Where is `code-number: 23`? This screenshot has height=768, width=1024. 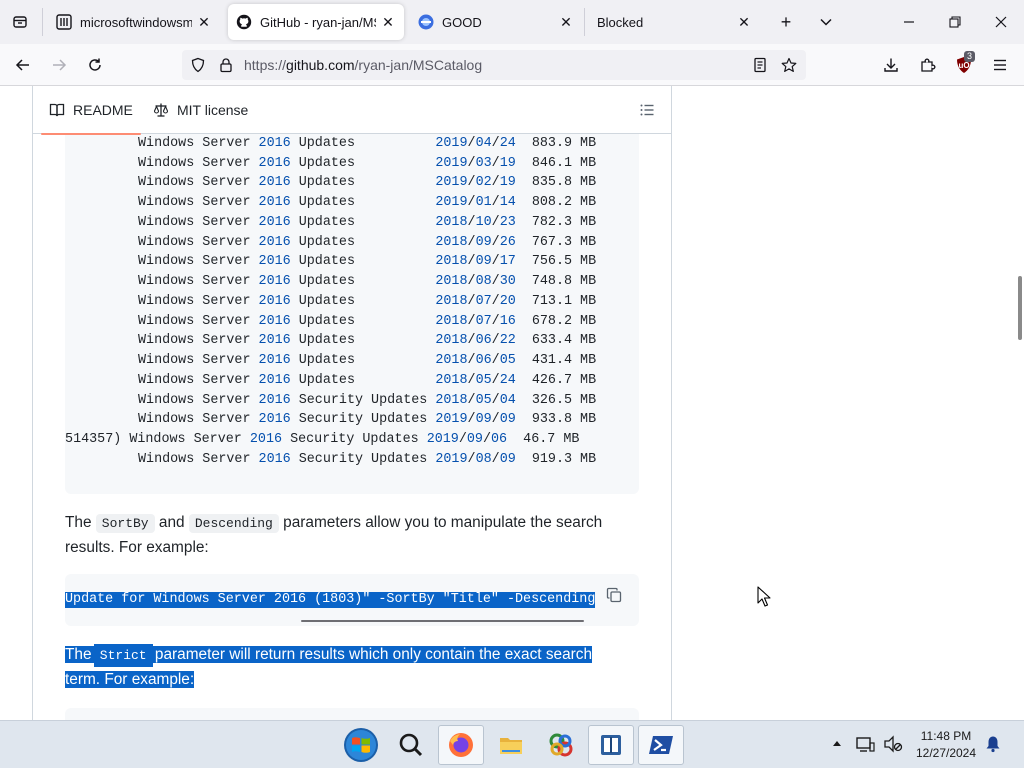 code-number: 23 is located at coordinates (507, 222).